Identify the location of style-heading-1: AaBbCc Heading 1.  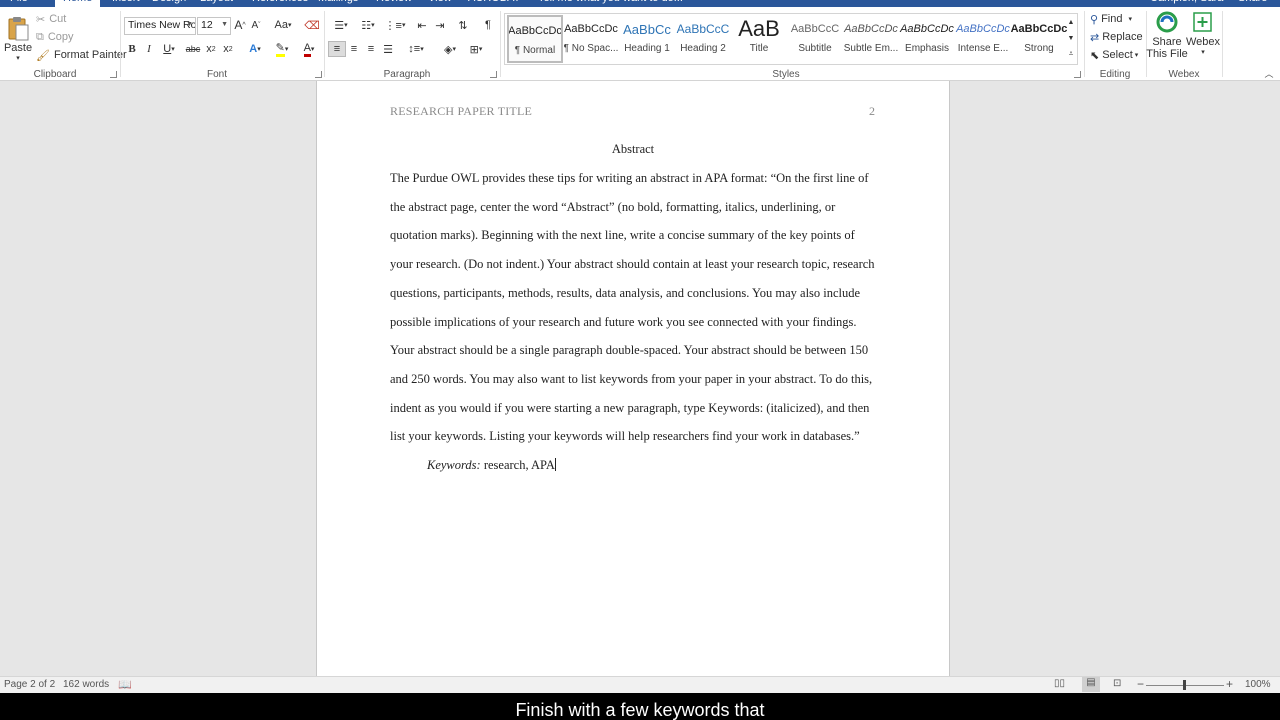
(647, 39).